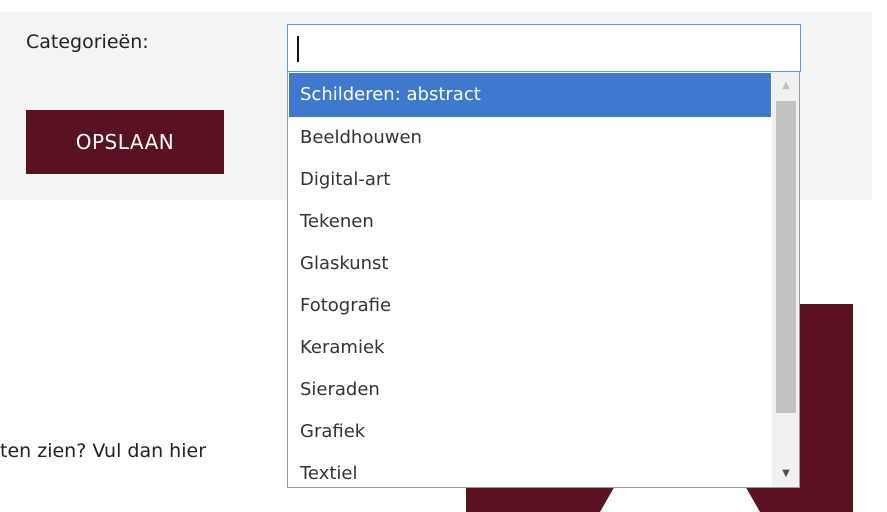 This screenshot has height=512, width=887. What do you see at coordinates (125, 142) in the screenshot?
I see `save-button: OPSLAAN` at bounding box center [125, 142].